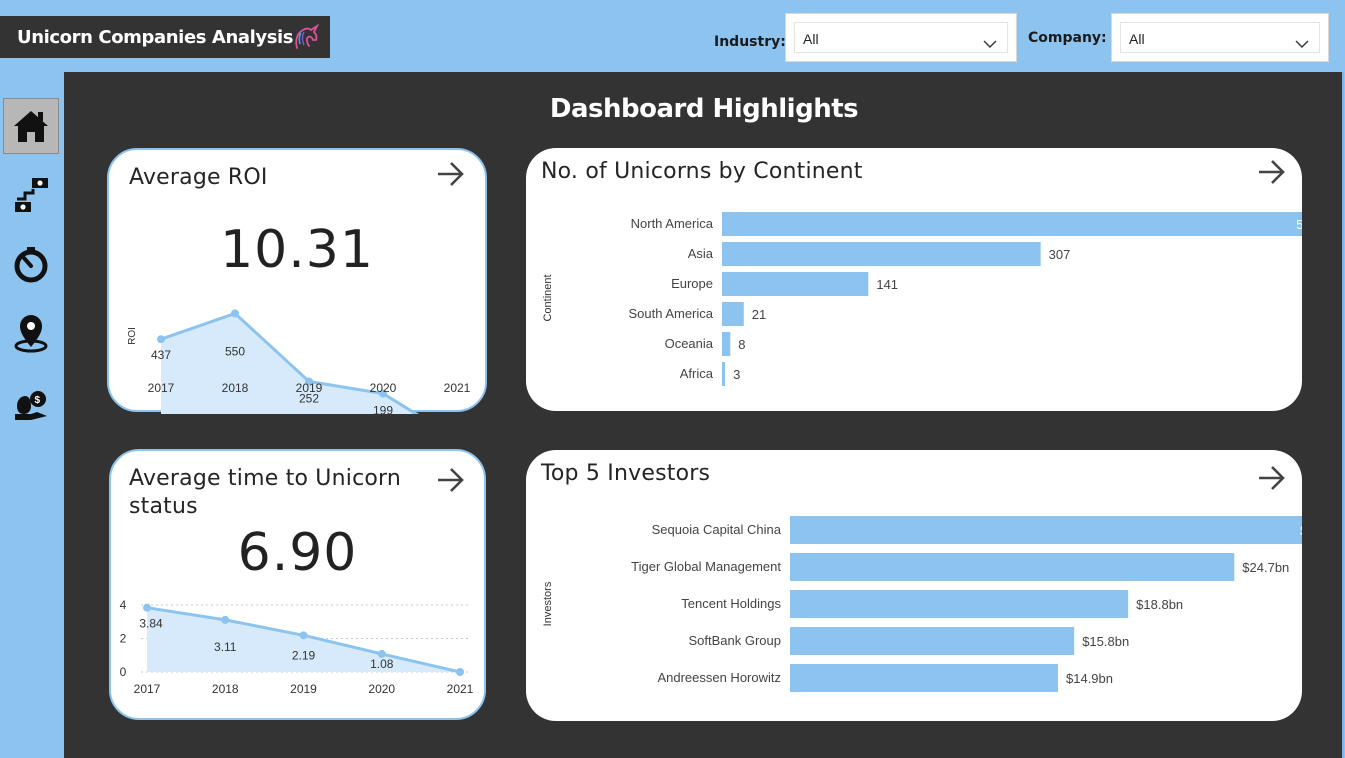 Image resolution: width=1345 pixels, height=758 pixels. What do you see at coordinates (692, 283) in the screenshot?
I see `category-label: Europe` at bounding box center [692, 283].